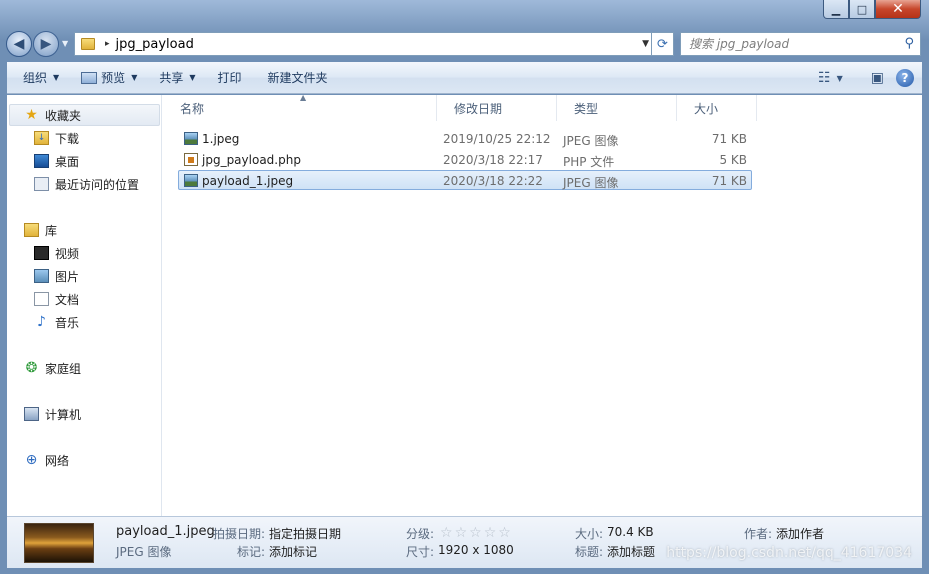 This screenshot has width=929, height=574. What do you see at coordinates (300, 107) in the screenshot?
I see `column-header-name: 名称 ▲` at bounding box center [300, 107].